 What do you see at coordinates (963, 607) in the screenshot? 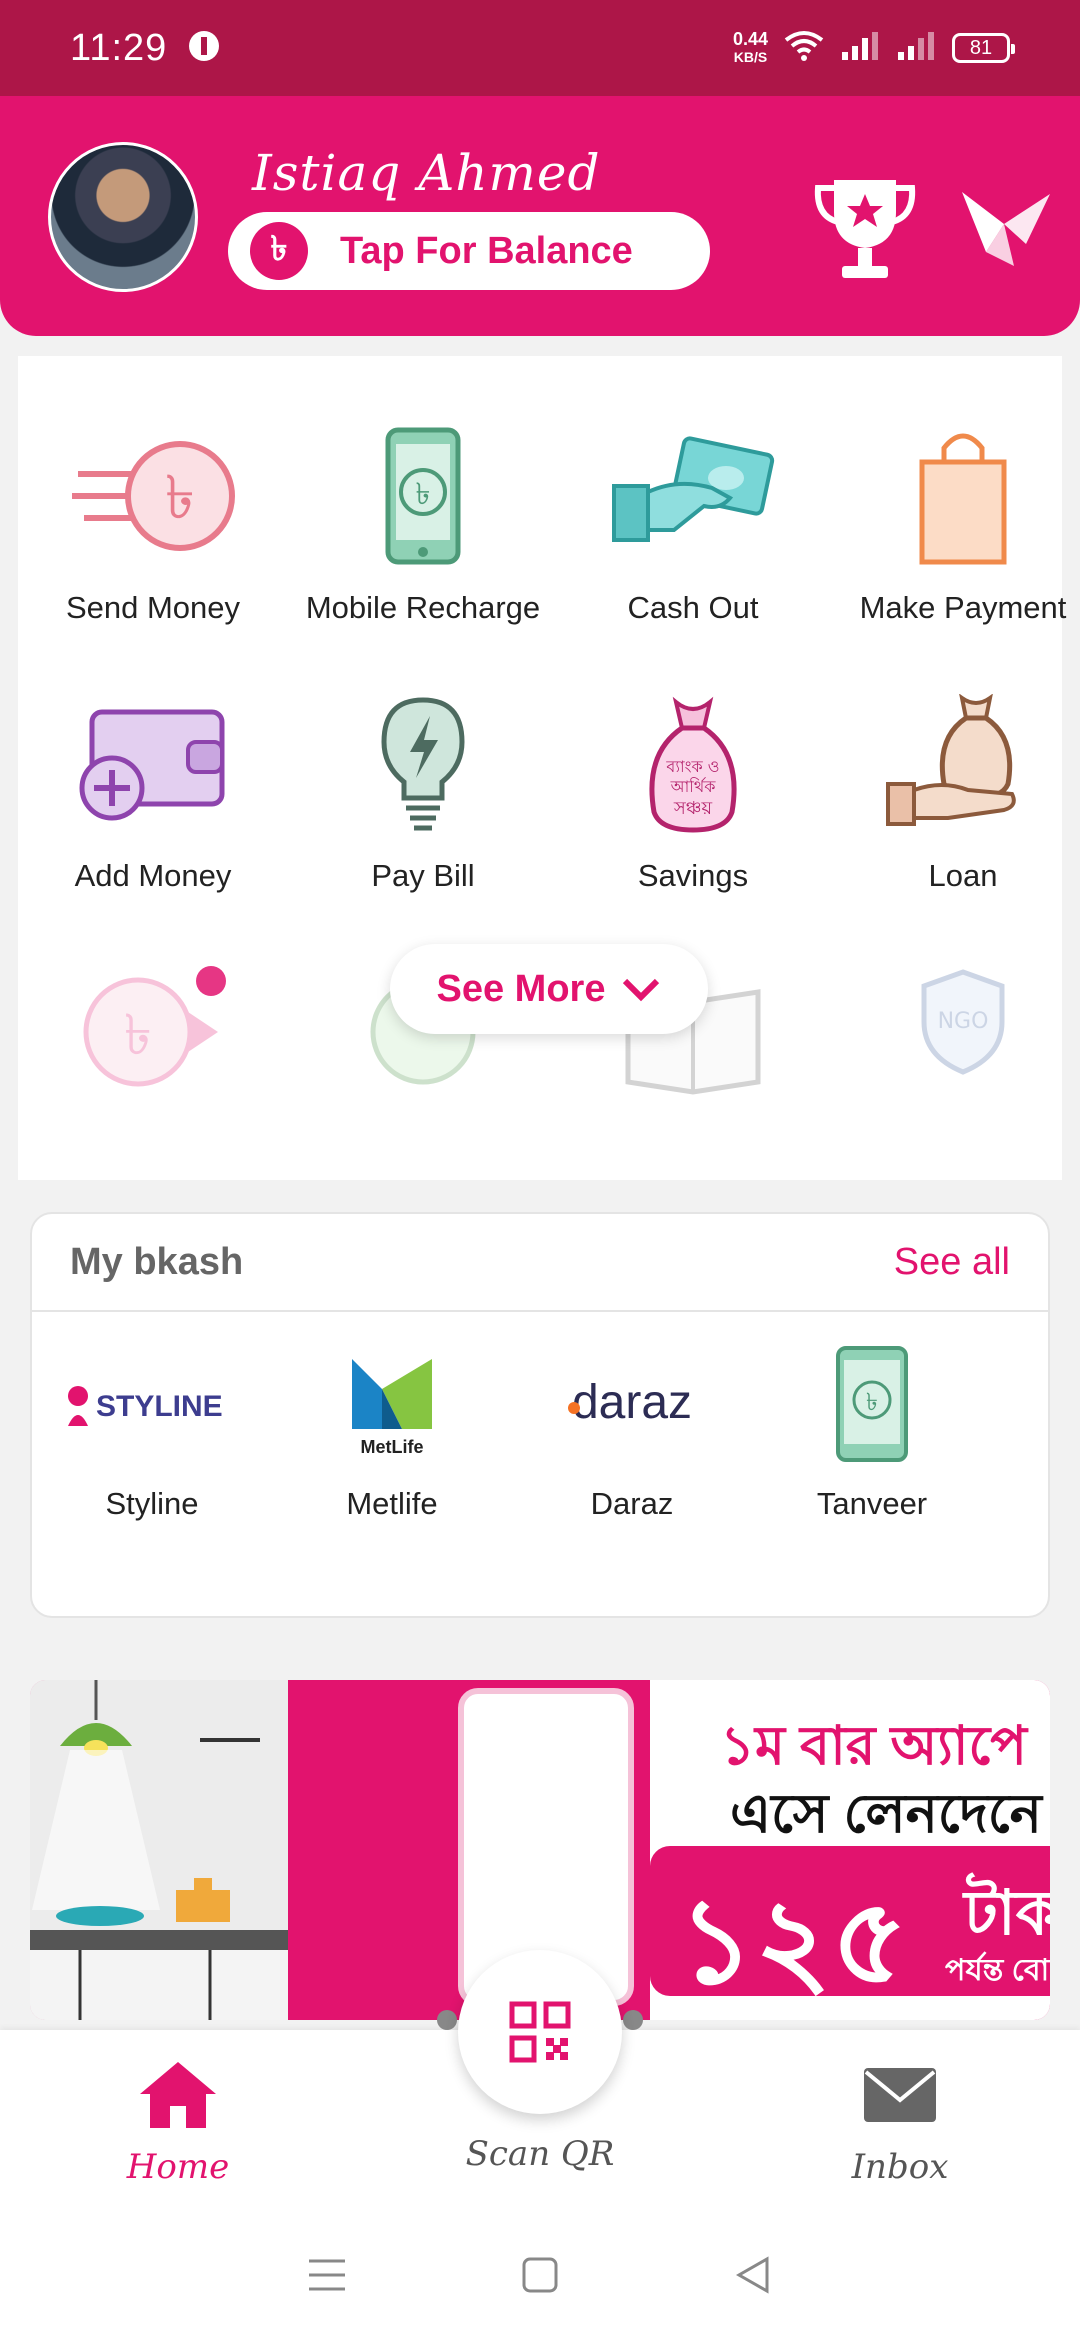
I see `service-label: Make Payment` at bounding box center [963, 607].